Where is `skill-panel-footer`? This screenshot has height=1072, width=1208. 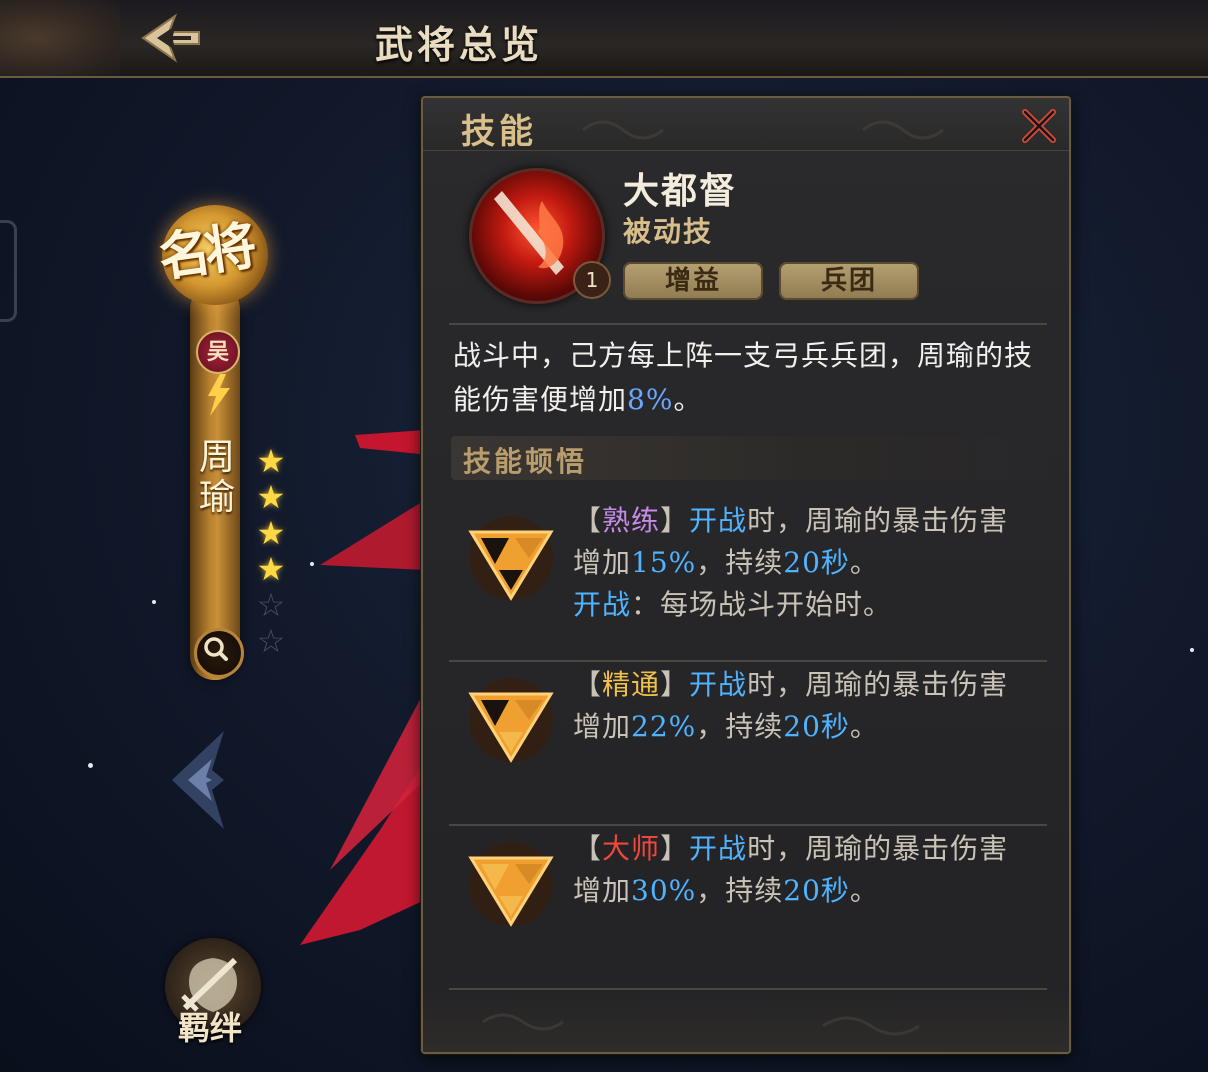 skill-panel-footer is located at coordinates (746, 1022).